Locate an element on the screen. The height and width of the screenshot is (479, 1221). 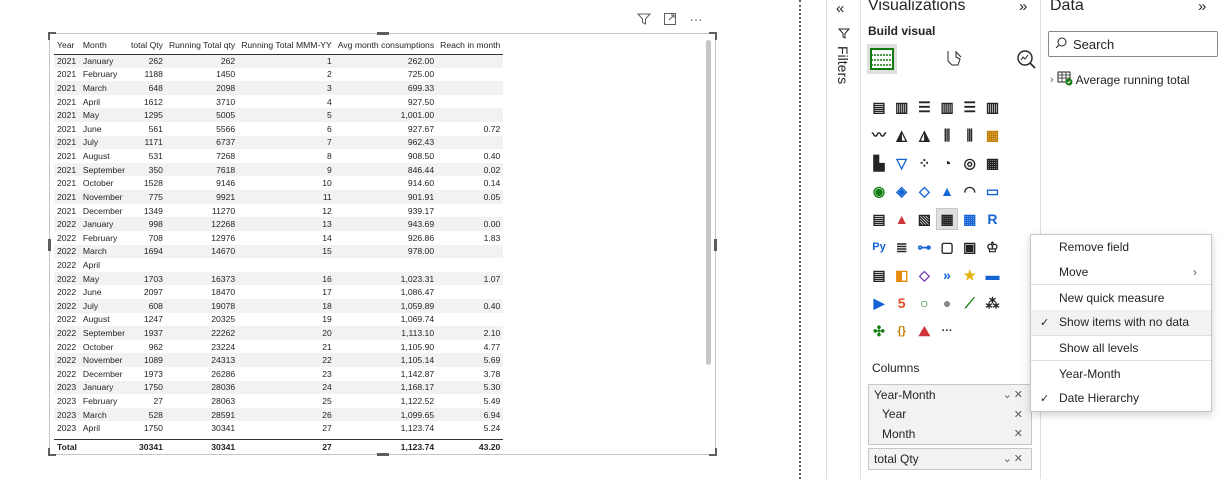
paginated-report-icon: ▤ is located at coordinates (879, 275).